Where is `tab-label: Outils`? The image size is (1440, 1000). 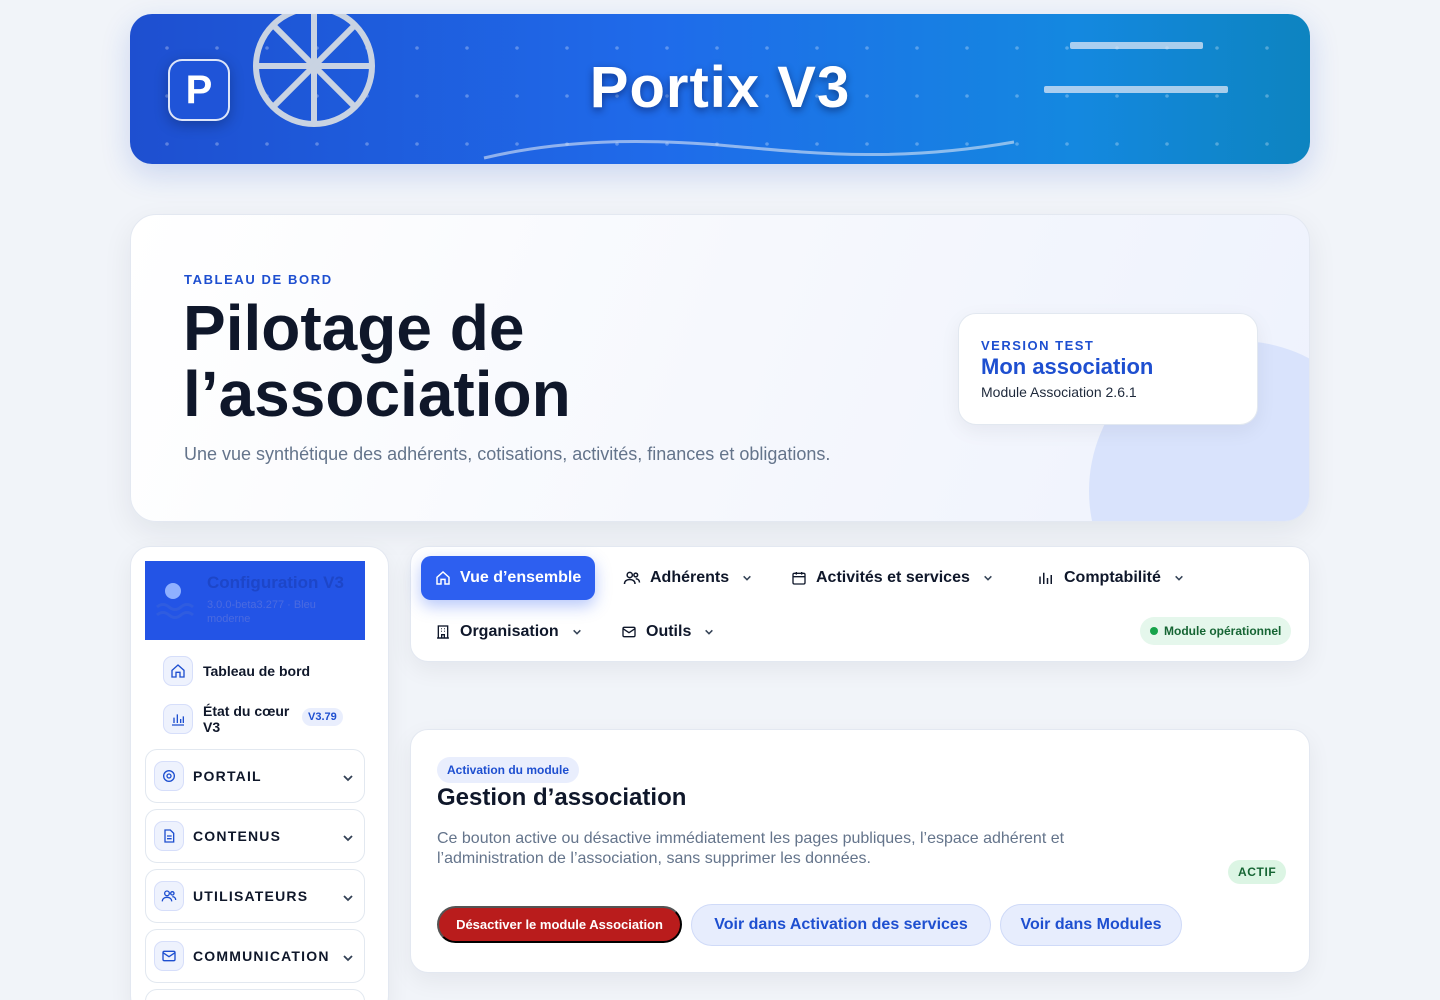 tab-label: Outils is located at coordinates (669, 631).